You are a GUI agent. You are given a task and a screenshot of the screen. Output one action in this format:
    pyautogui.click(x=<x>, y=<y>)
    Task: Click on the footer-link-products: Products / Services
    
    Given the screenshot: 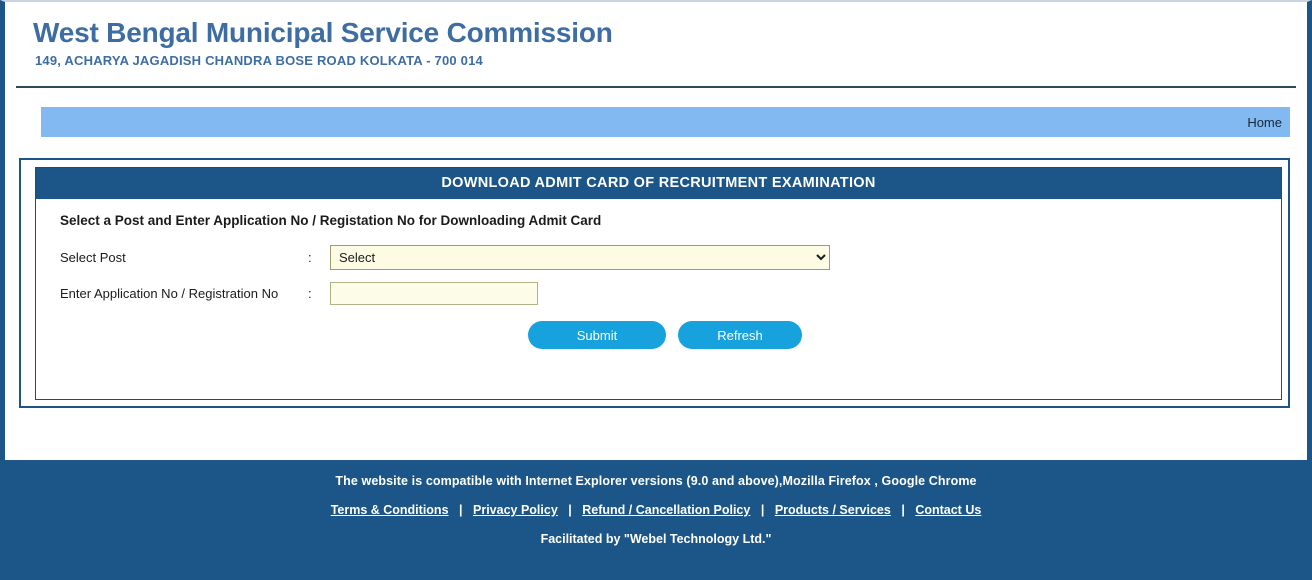 What is the action you would take?
    pyautogui.click(x=833, y=510)
    